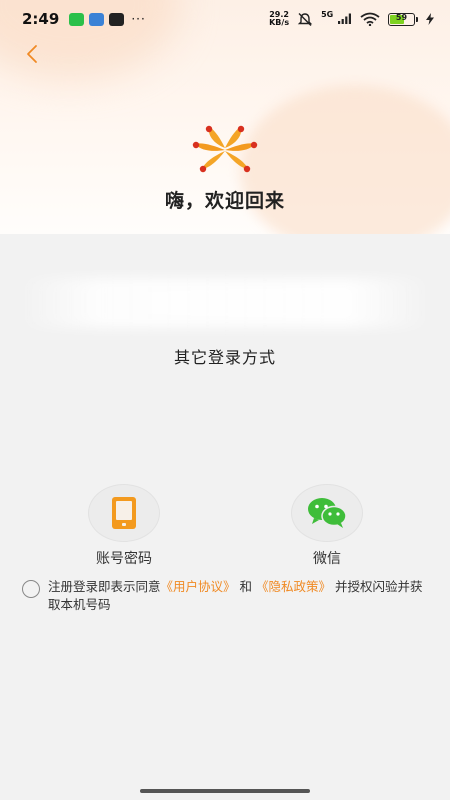 This screenshot has width=450, height=800. I want to click on charging-icon, so click(430, 19).